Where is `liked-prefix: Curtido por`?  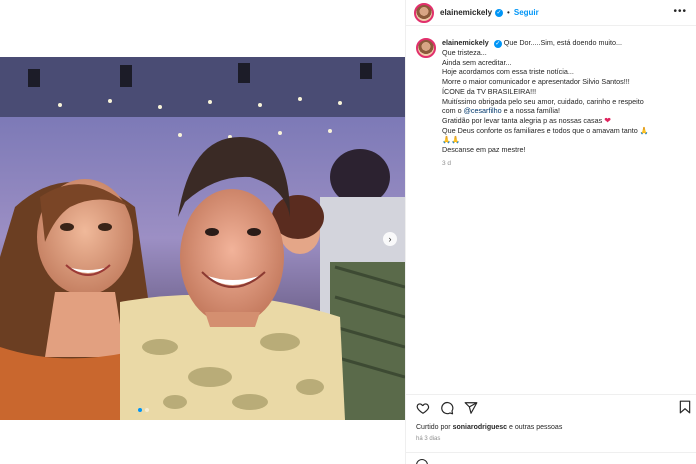
liked-prefix: Curtido por is located at coordinates (433, 427).